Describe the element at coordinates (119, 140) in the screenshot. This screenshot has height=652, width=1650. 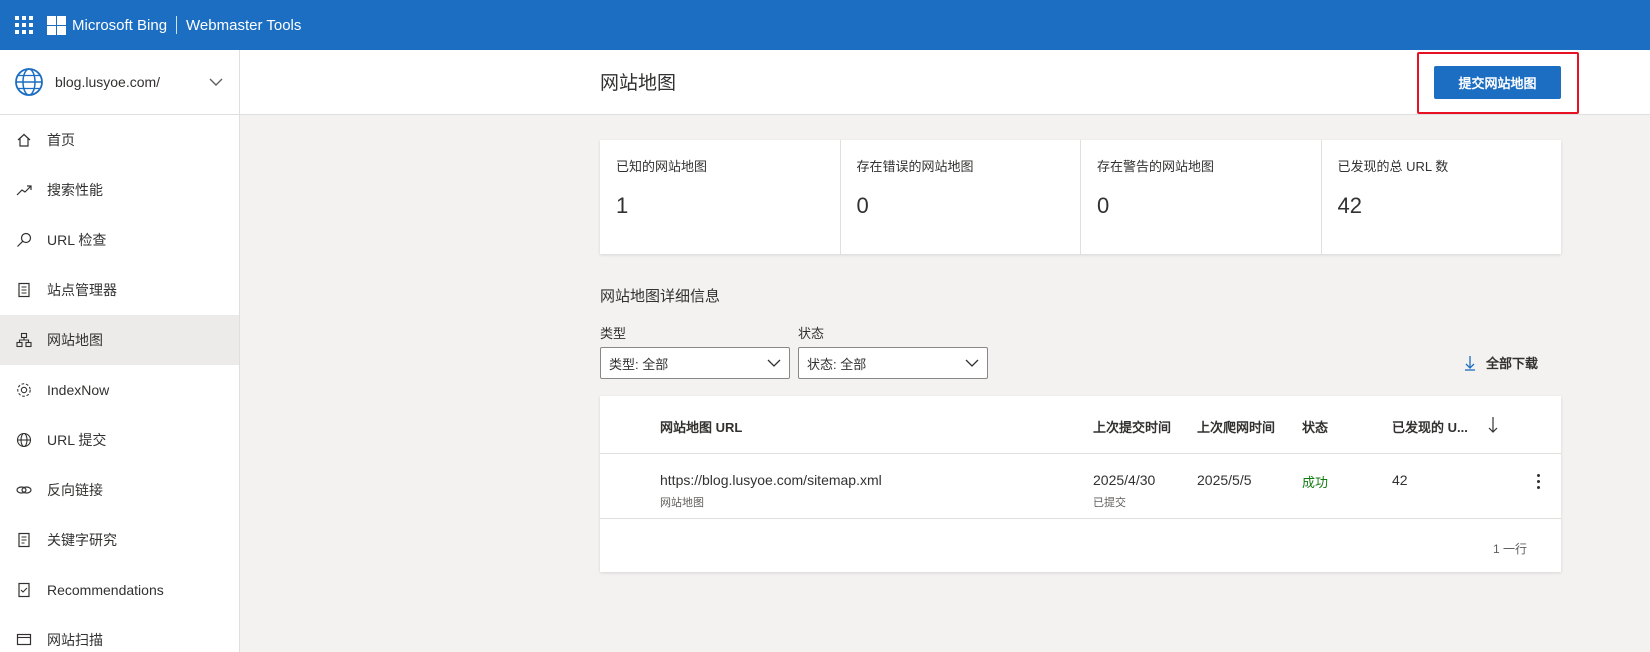
I see `nav-item-home: 首页` at that location.